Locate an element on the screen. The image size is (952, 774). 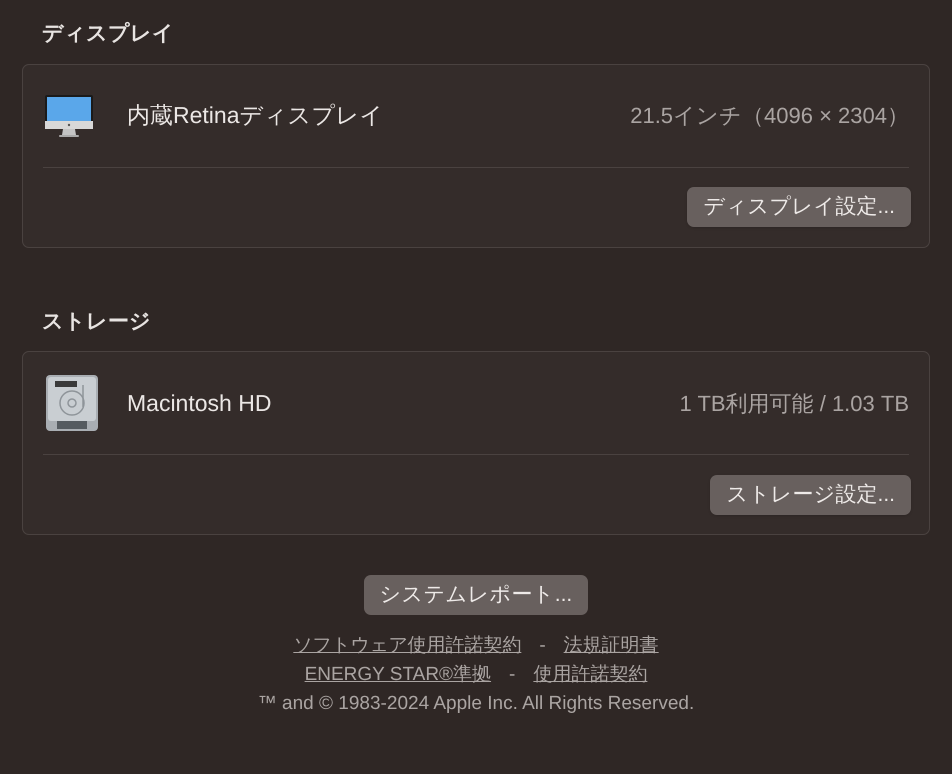
legal-link: 使用許諾契約 is located at coordinates (590, 674).